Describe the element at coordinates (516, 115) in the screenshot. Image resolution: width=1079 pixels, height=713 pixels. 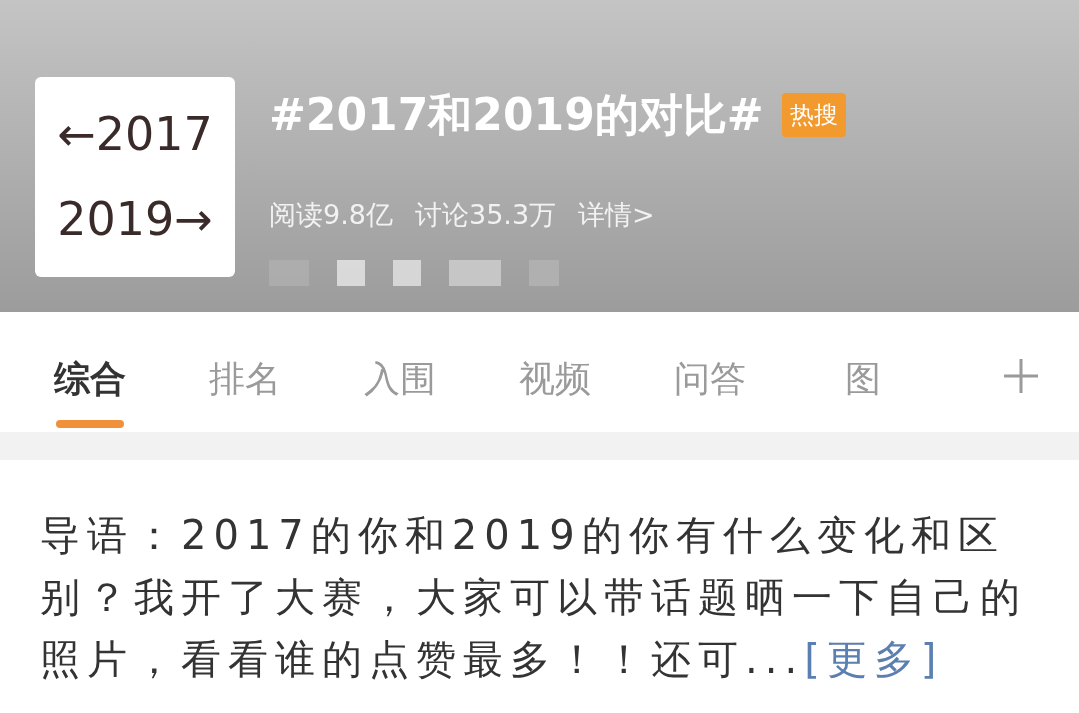
I see `topic-title: #2017和2019的对比#` at that location.